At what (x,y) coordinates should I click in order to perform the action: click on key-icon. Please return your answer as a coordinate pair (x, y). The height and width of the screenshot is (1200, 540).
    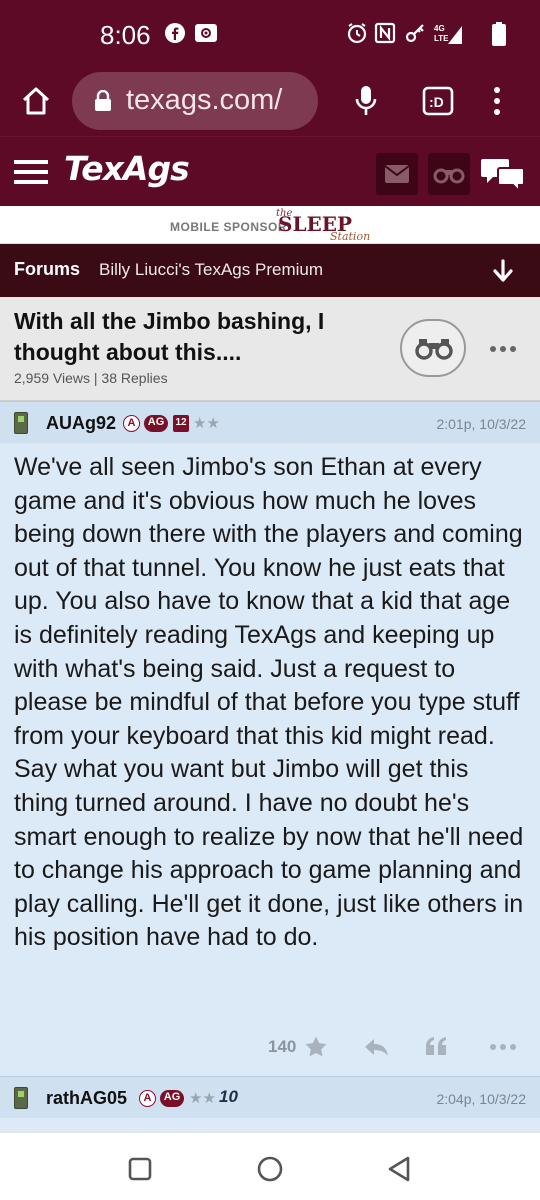
    Looking at the image, I should click on (414, 33).